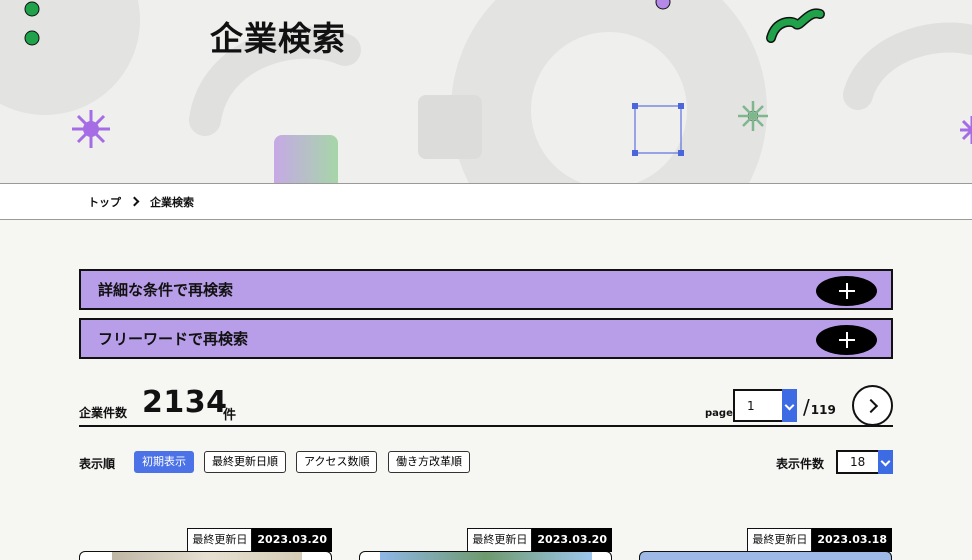 The width and height of the screenshot is (972, 560). I want to click on company-card: 最終更新日 2023.03.18, so click(765, 544).